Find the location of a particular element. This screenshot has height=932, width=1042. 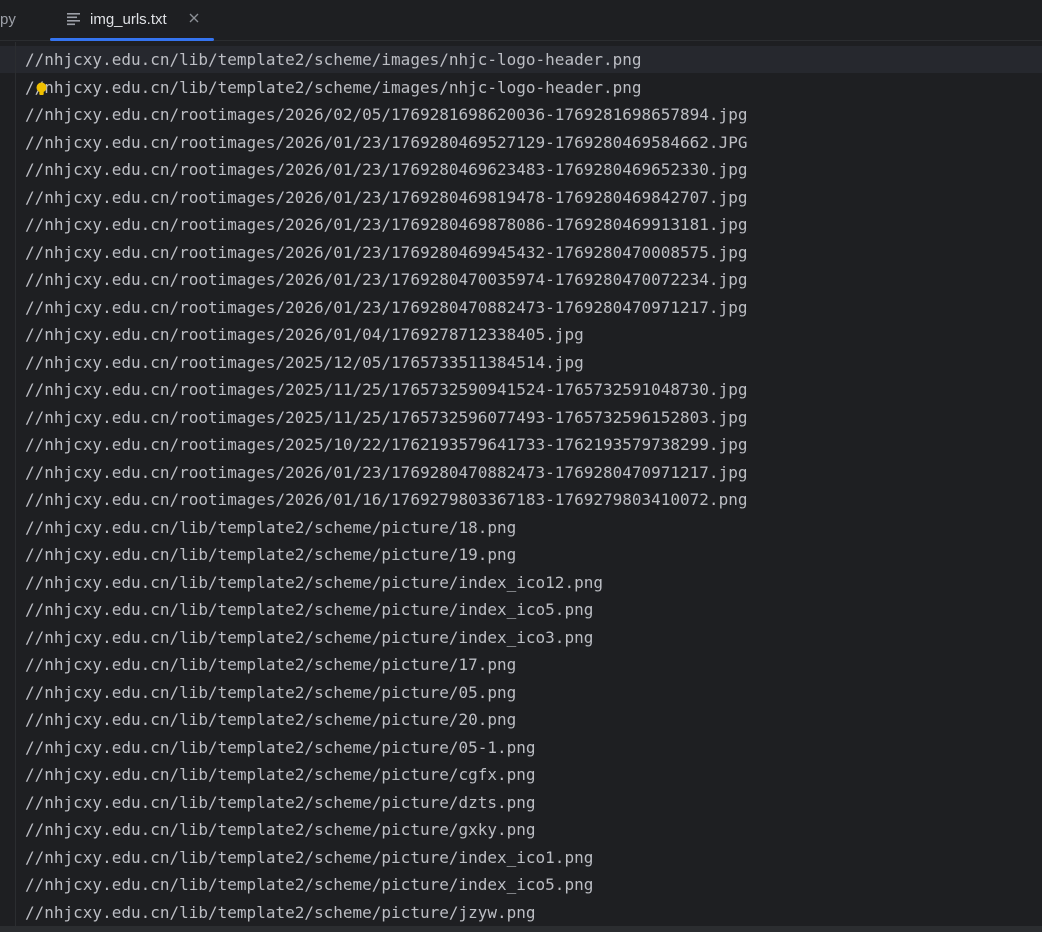

lightbulb-icon is located at coordinates (41, 89).